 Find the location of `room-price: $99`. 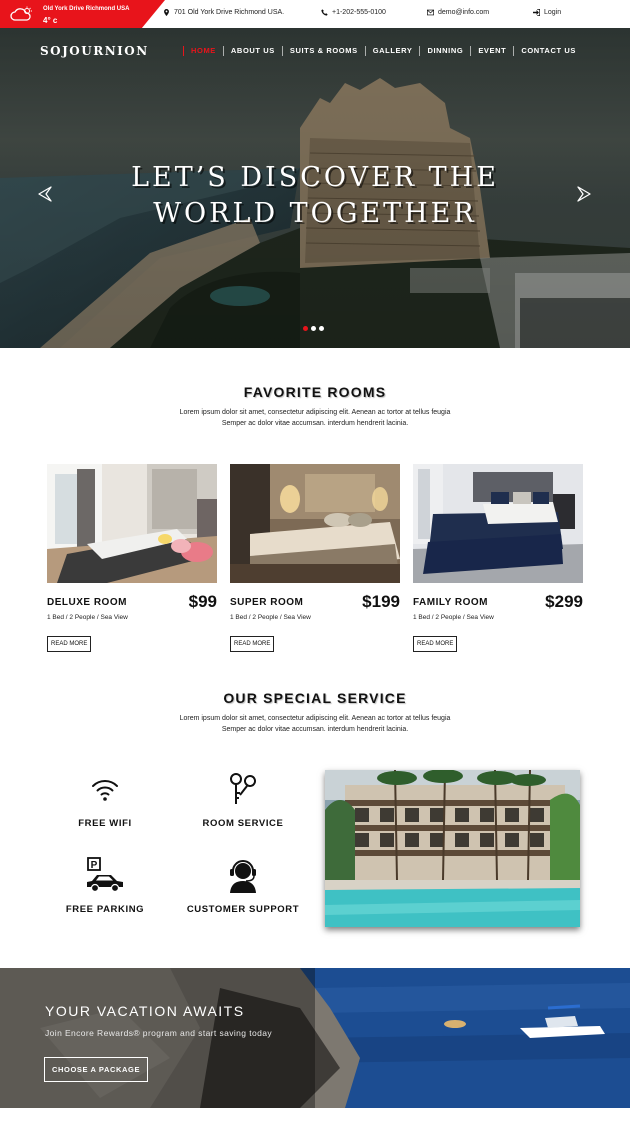

room-price: $99 is located at coordinates (202, 601).